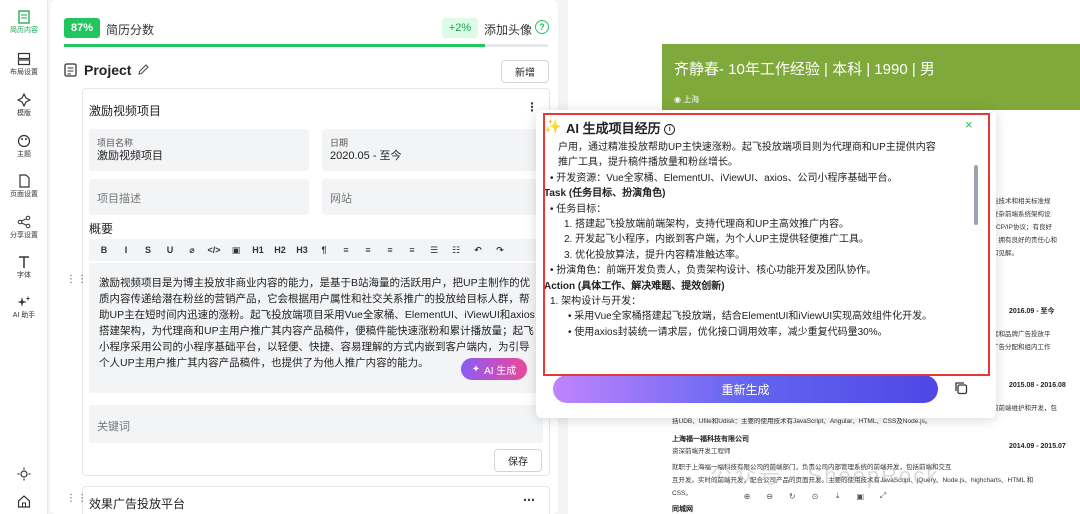 The height and width of the screenshot is (514, 1080). Describe the element at coordinates (701, 451) in the screenshot. I see `preview-role: 资深前端开发工程师` at that location.